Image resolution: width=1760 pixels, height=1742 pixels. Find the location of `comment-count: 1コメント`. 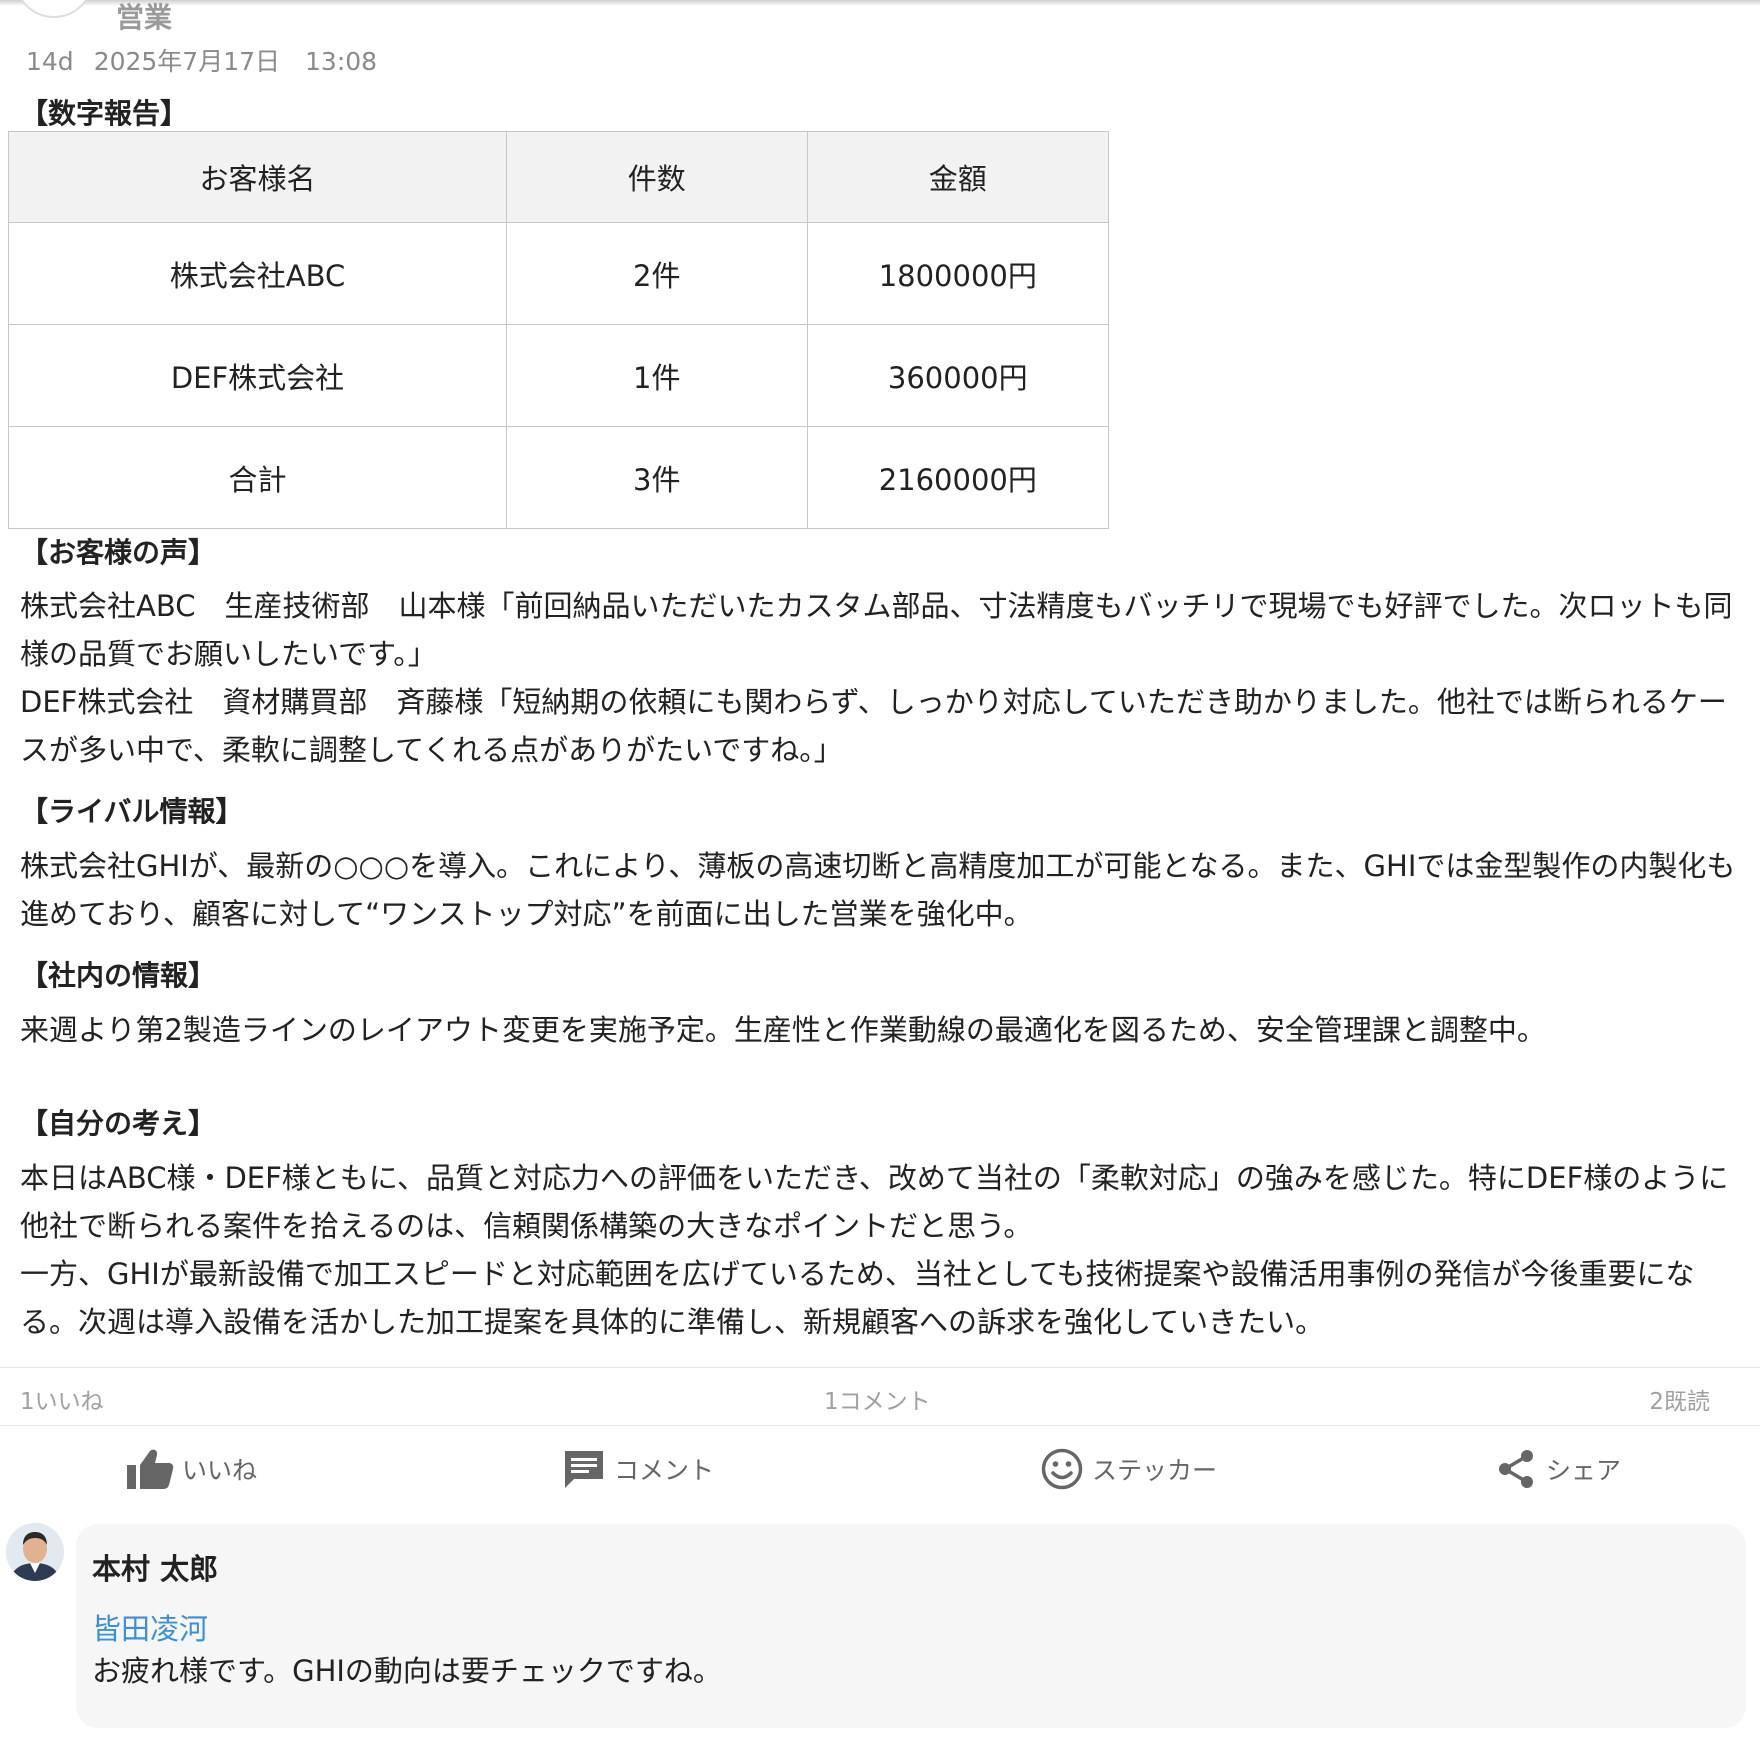

comment-count: 1コメント is located at coordinates (877, 1399).